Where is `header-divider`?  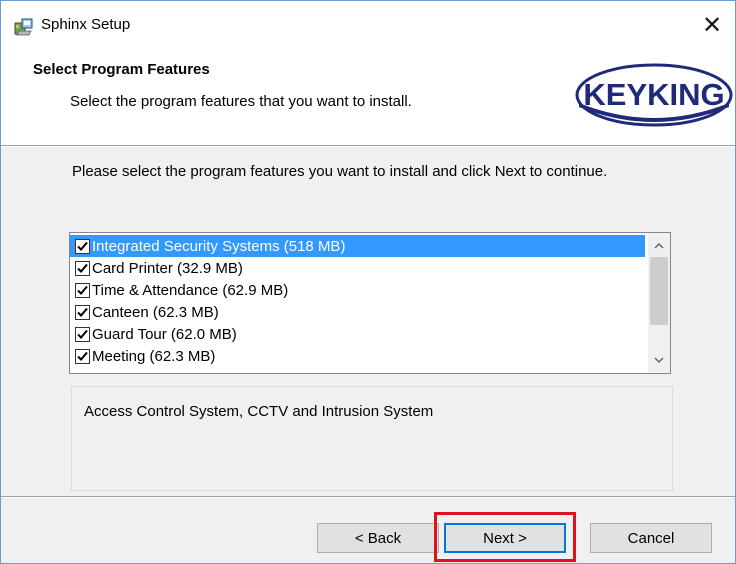 header-divider is located at coordinates (368, 146).